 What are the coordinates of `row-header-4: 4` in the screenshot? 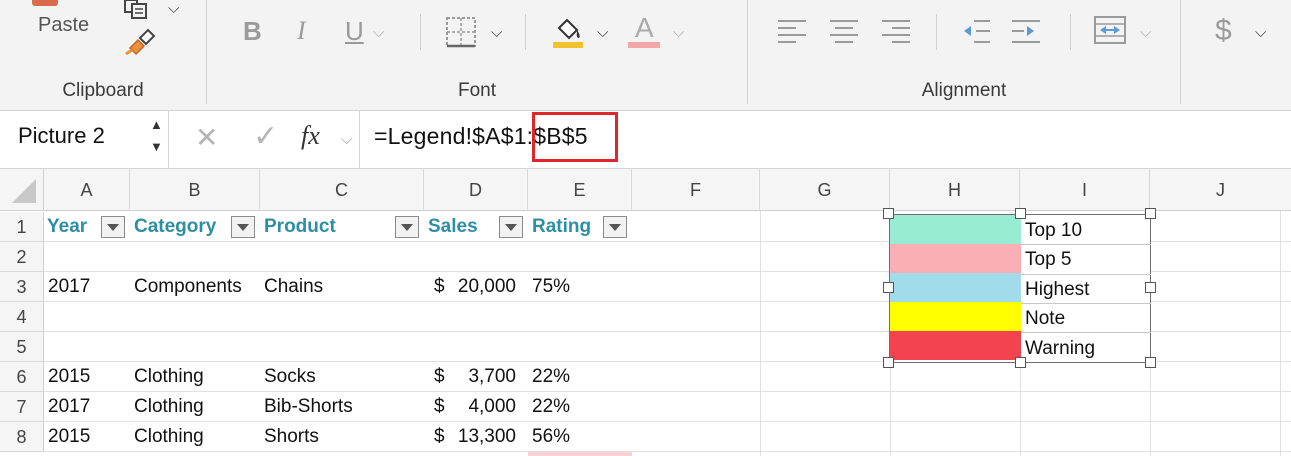 It's located at (22, 317).